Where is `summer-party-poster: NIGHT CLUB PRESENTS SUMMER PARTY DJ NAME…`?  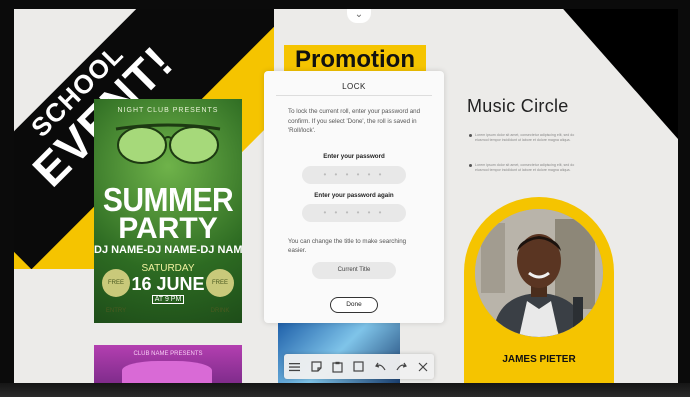
summer-party-poster: NIGHT CLUB PRESENTS SUMMER PARTY DJ NAME… is located at coordinates (168, 211).